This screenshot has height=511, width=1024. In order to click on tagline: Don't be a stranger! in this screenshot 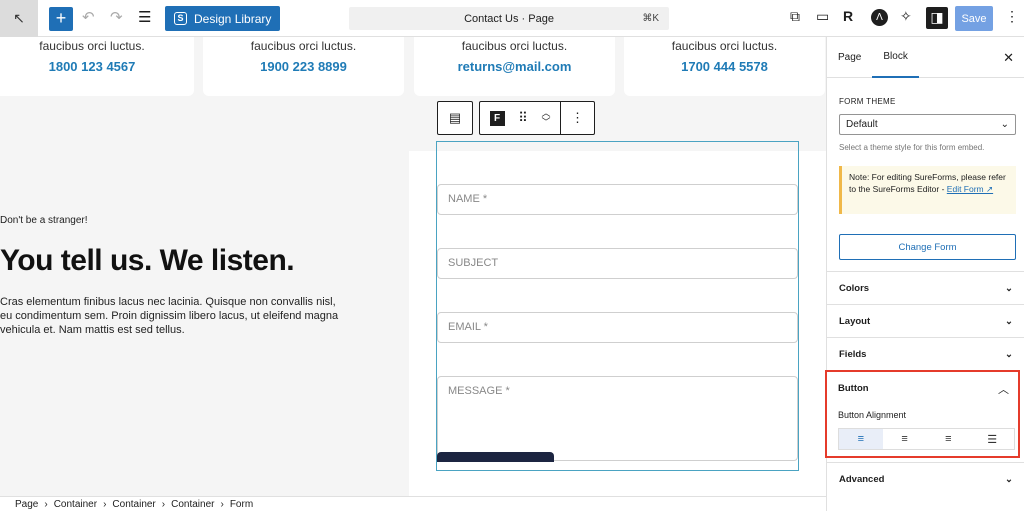, I will do `click(44, 220)`.